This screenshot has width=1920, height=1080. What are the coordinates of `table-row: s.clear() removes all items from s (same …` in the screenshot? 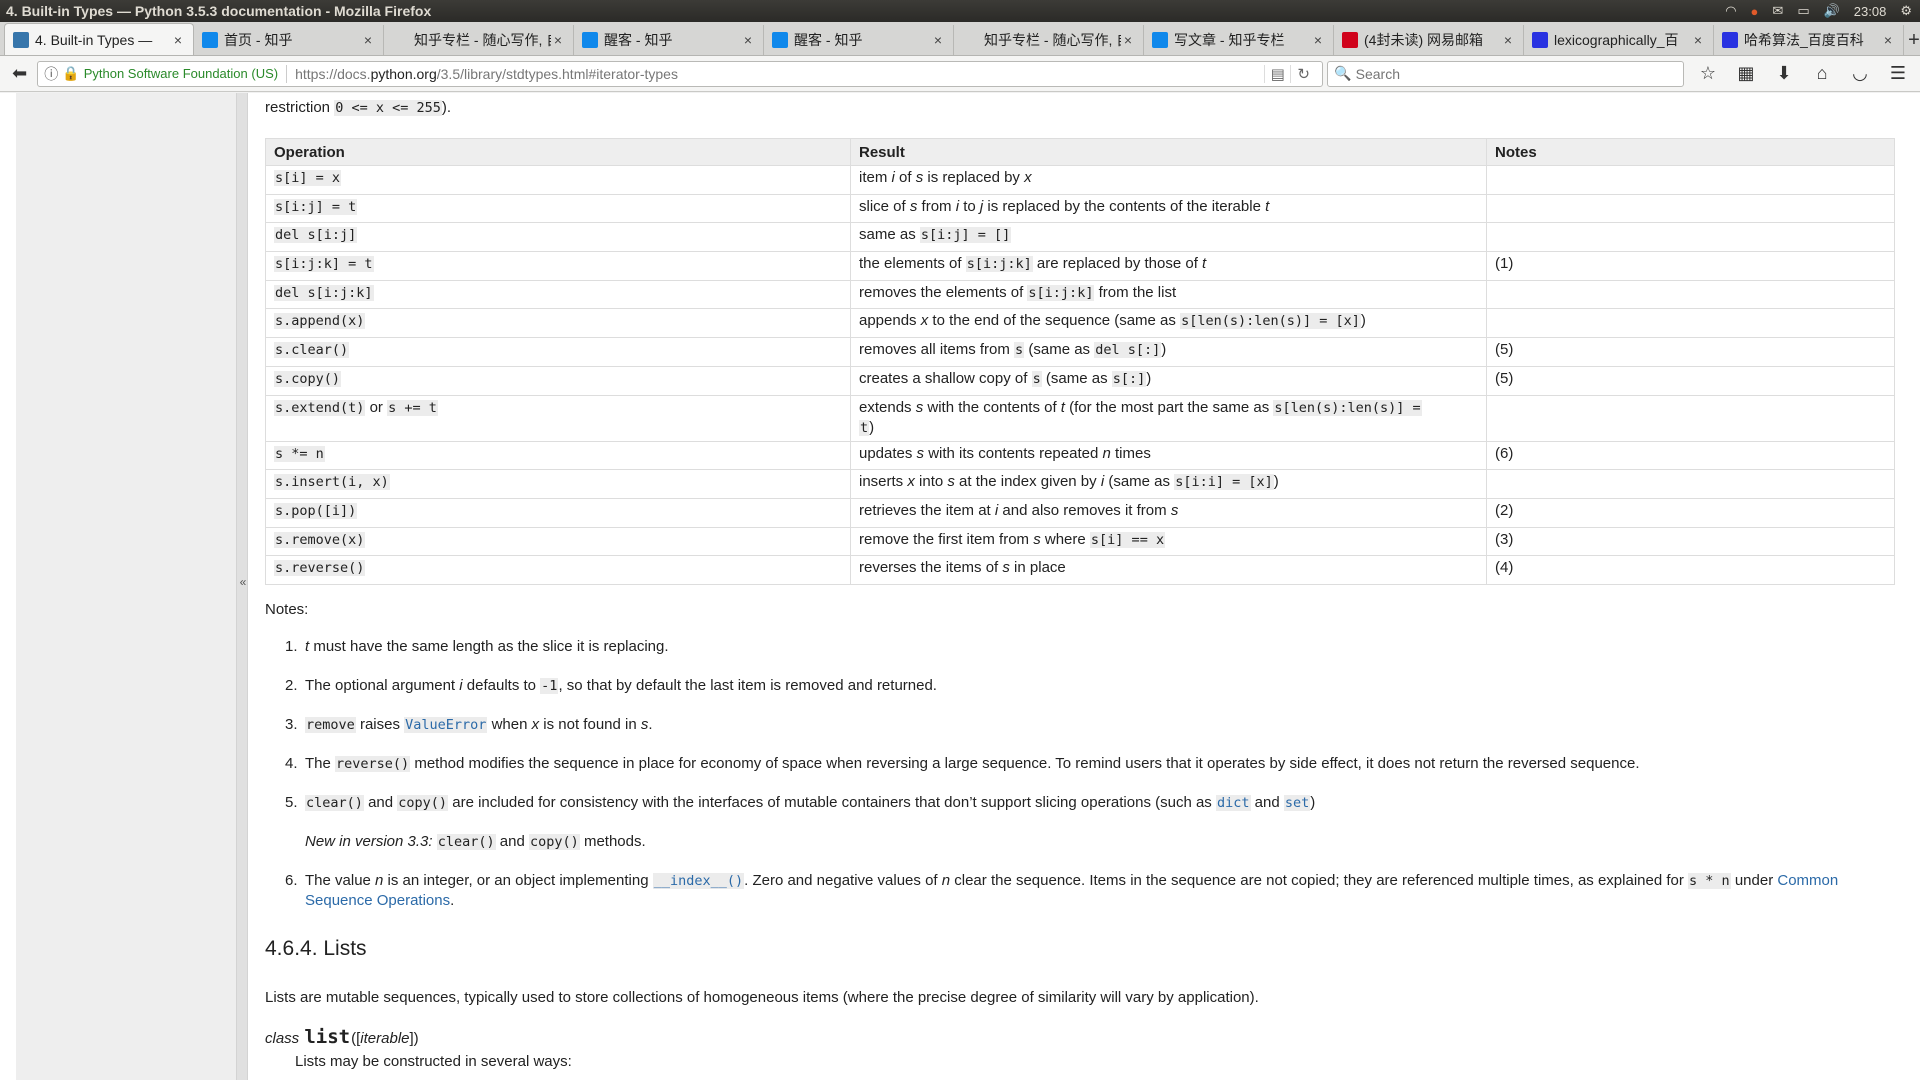 It's located at (1080, 352).